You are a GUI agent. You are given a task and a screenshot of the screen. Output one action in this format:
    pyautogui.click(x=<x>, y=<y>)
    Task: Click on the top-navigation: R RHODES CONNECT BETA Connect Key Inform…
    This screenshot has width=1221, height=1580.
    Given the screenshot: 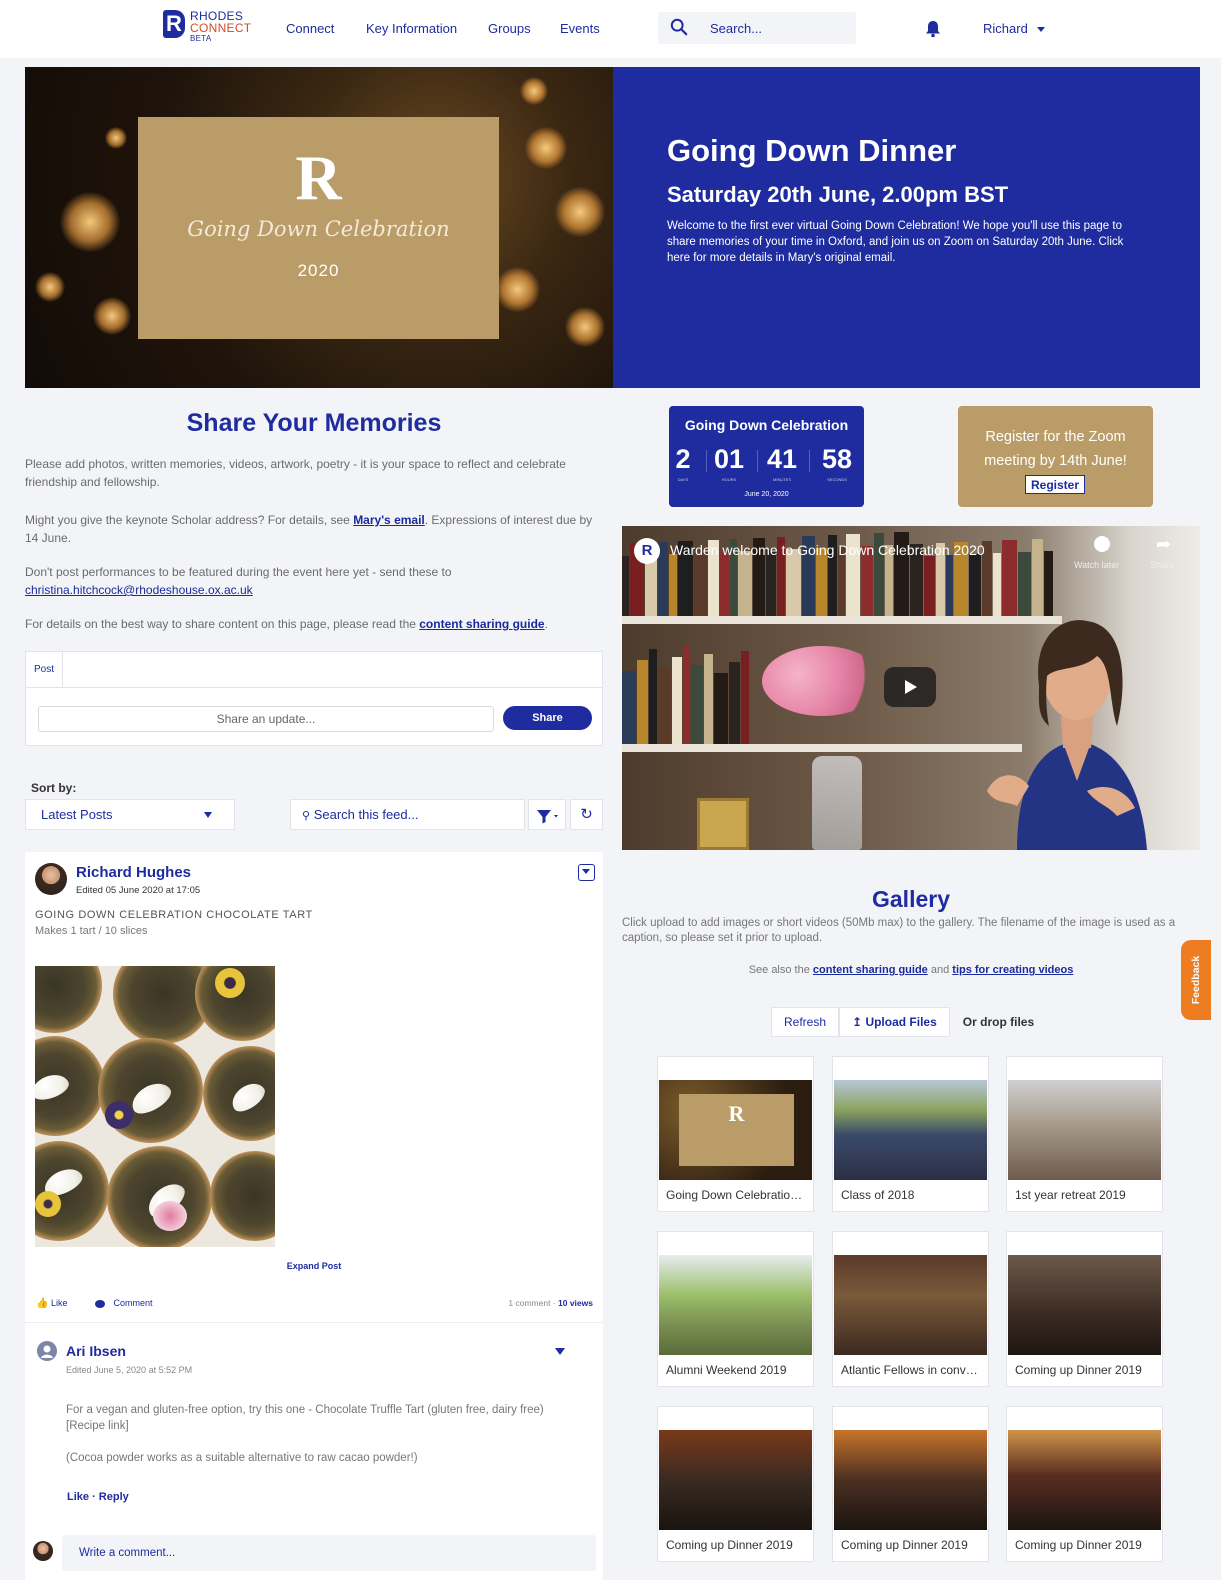 What is the action you would take?
    pyautogui.click(x=610, y=29)
    